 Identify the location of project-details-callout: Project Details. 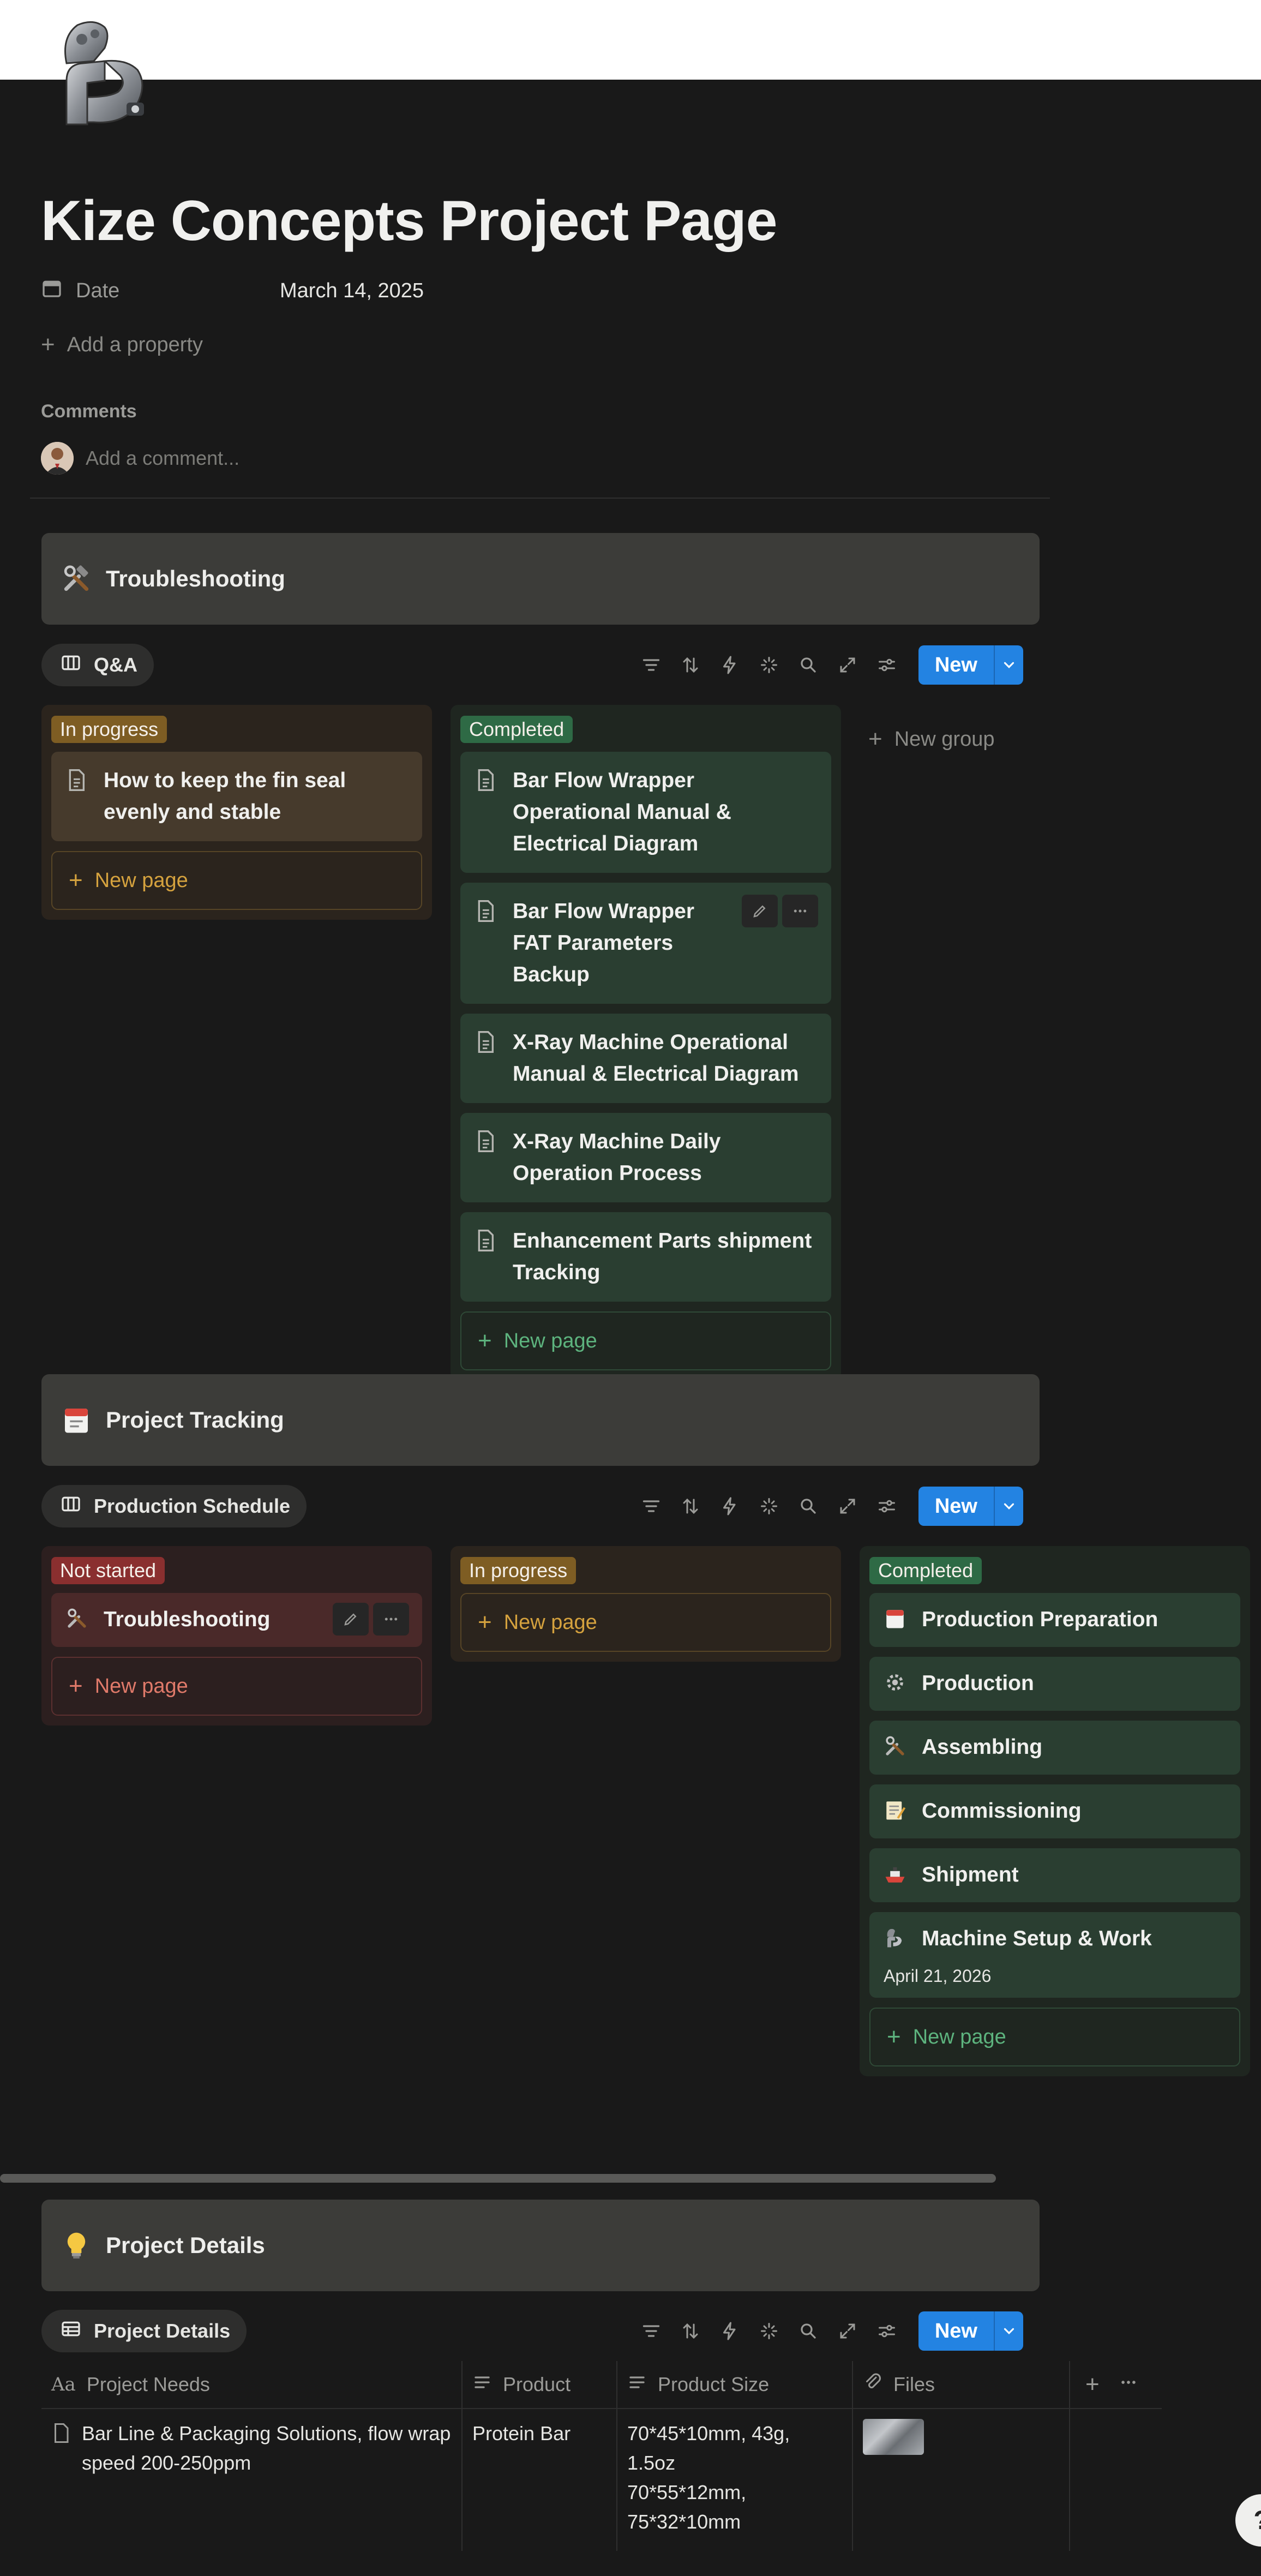
(540, 2246).